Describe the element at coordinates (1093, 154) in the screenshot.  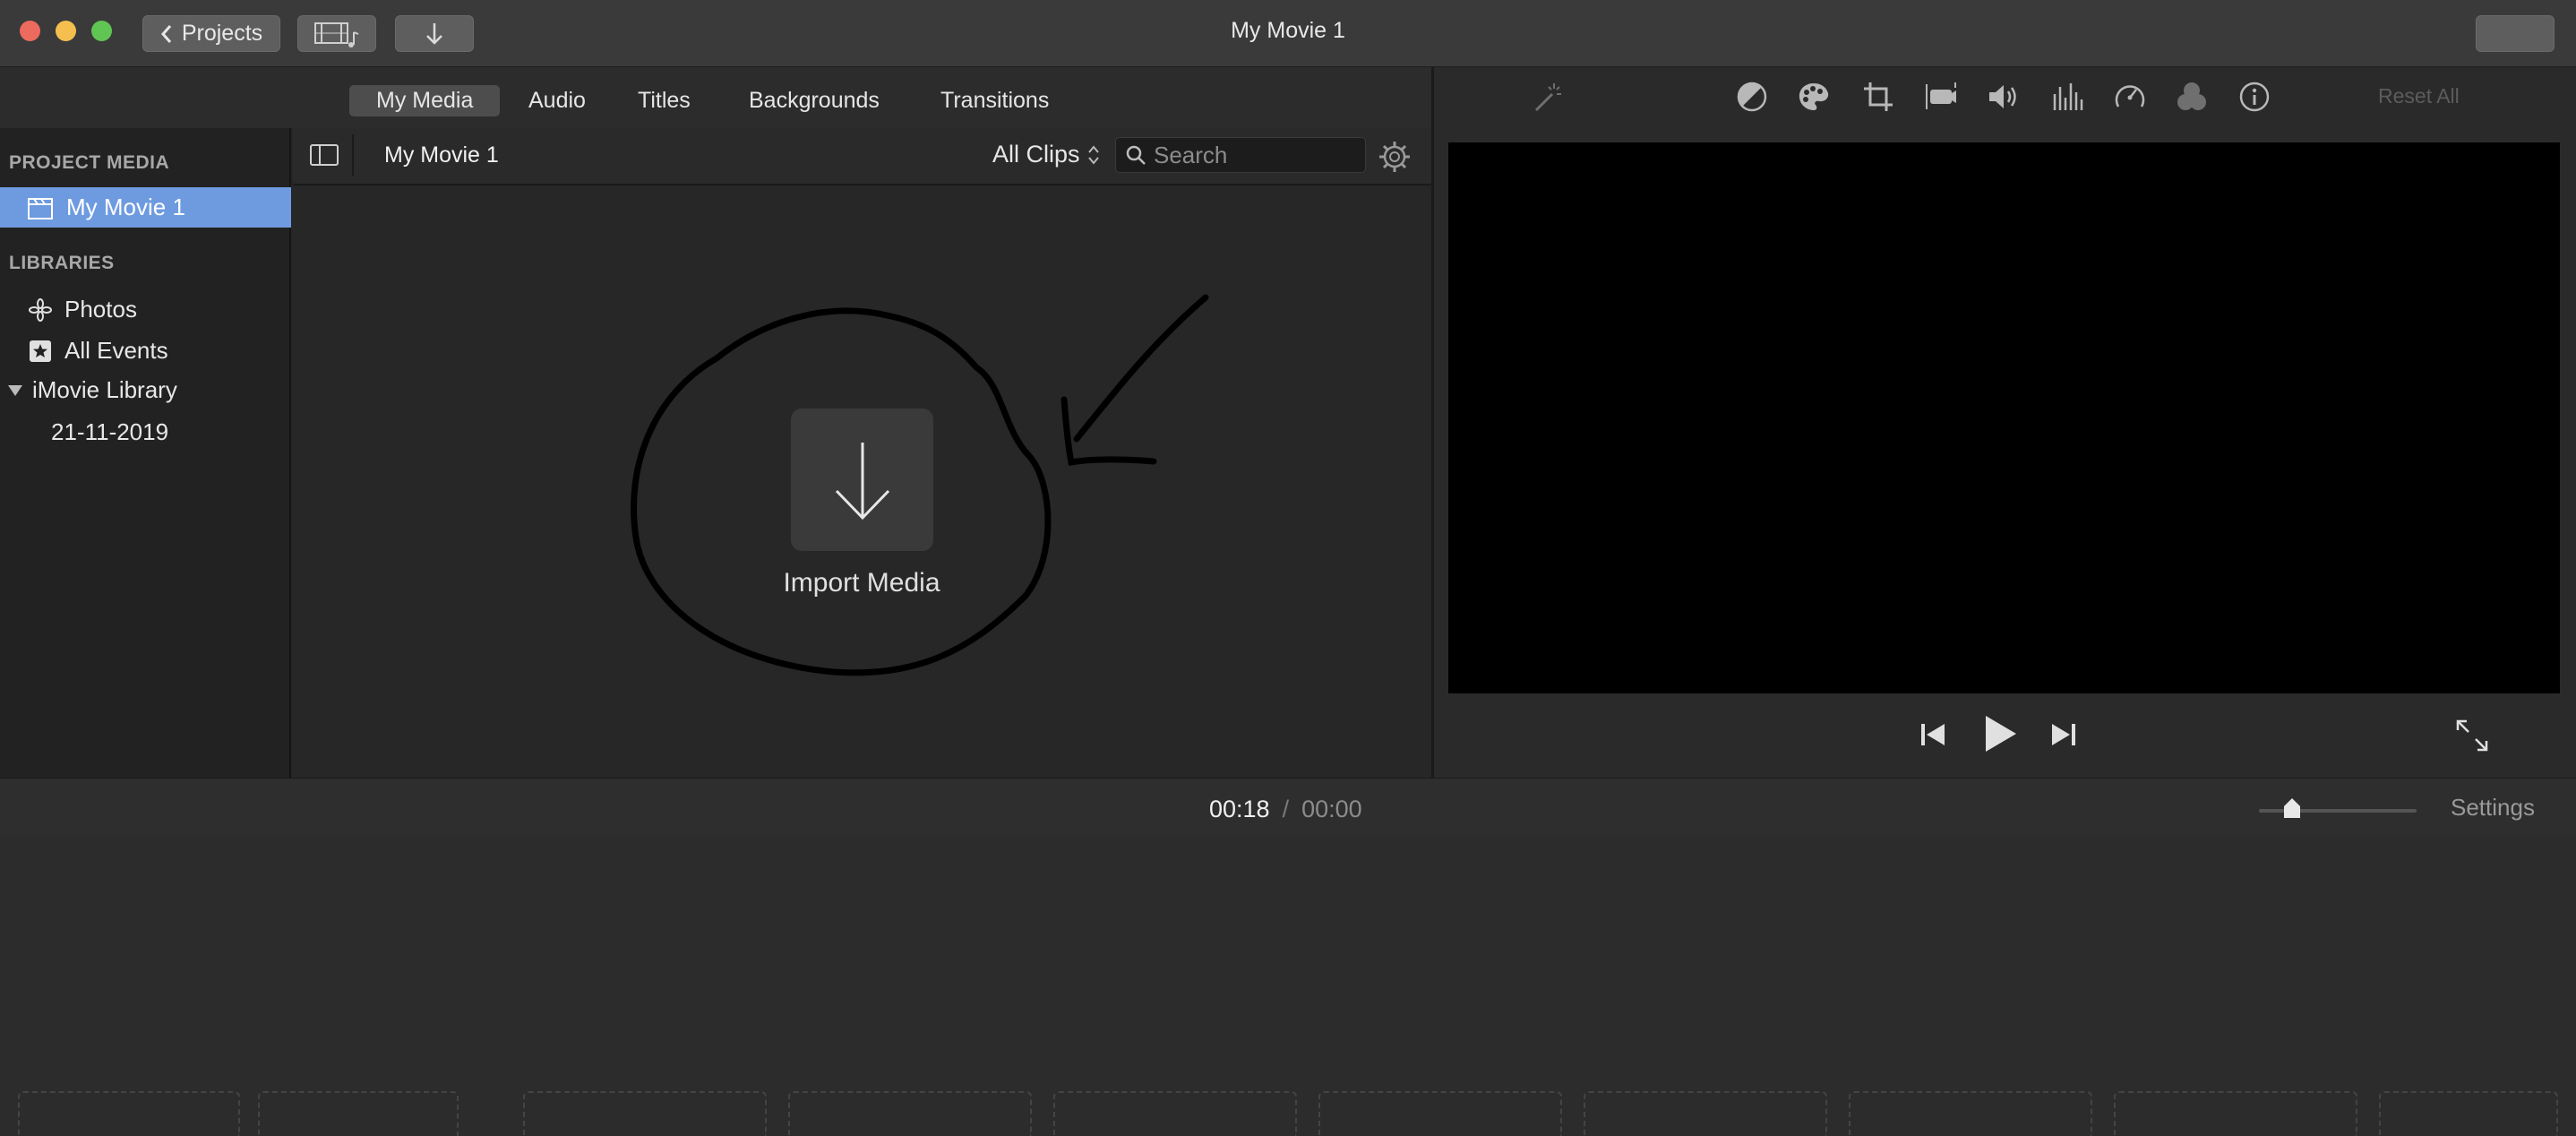
I see `up-down-chevron-icon` at that location.